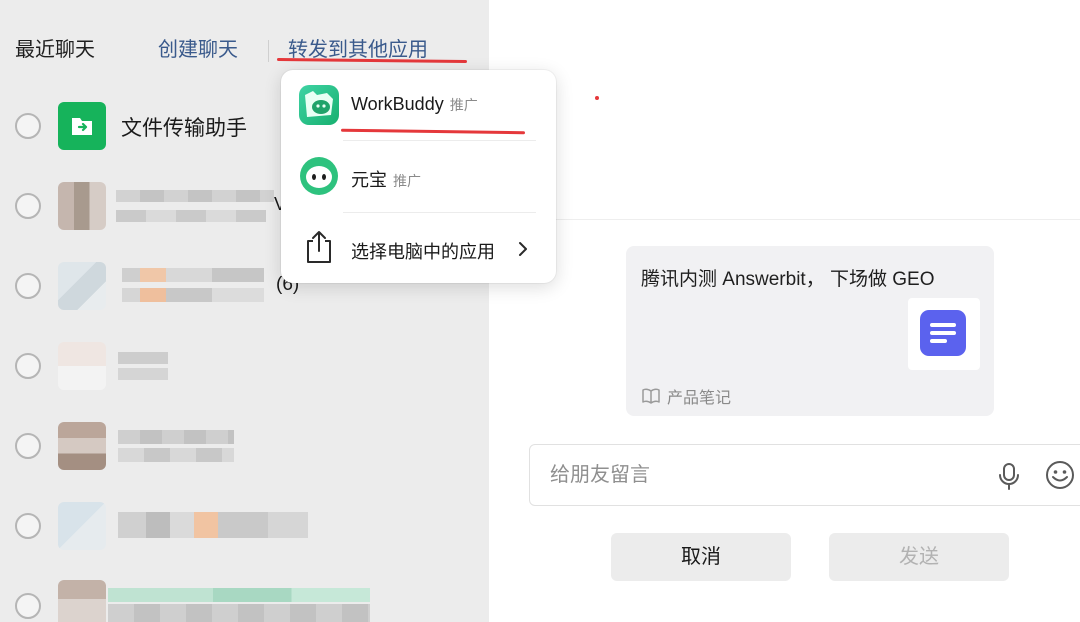 This screenshot has height=622, width=1080. What do you see at coordinates (1060, 475) in the screenshot?
I see `emoji-icon` at bounding box center [1060, 475].